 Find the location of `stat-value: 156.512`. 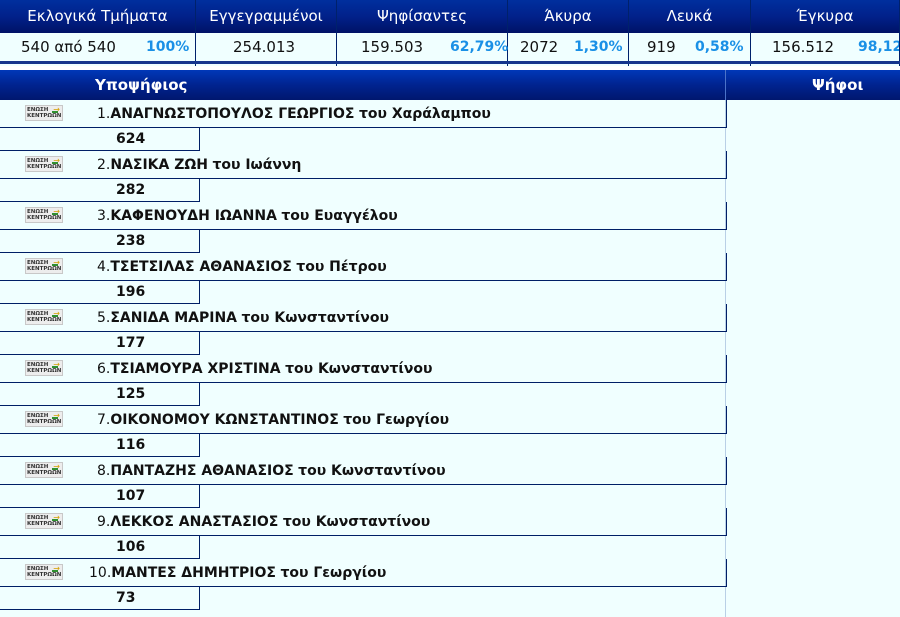

stat-value: 156.512 is located at coordinates (803, 47).